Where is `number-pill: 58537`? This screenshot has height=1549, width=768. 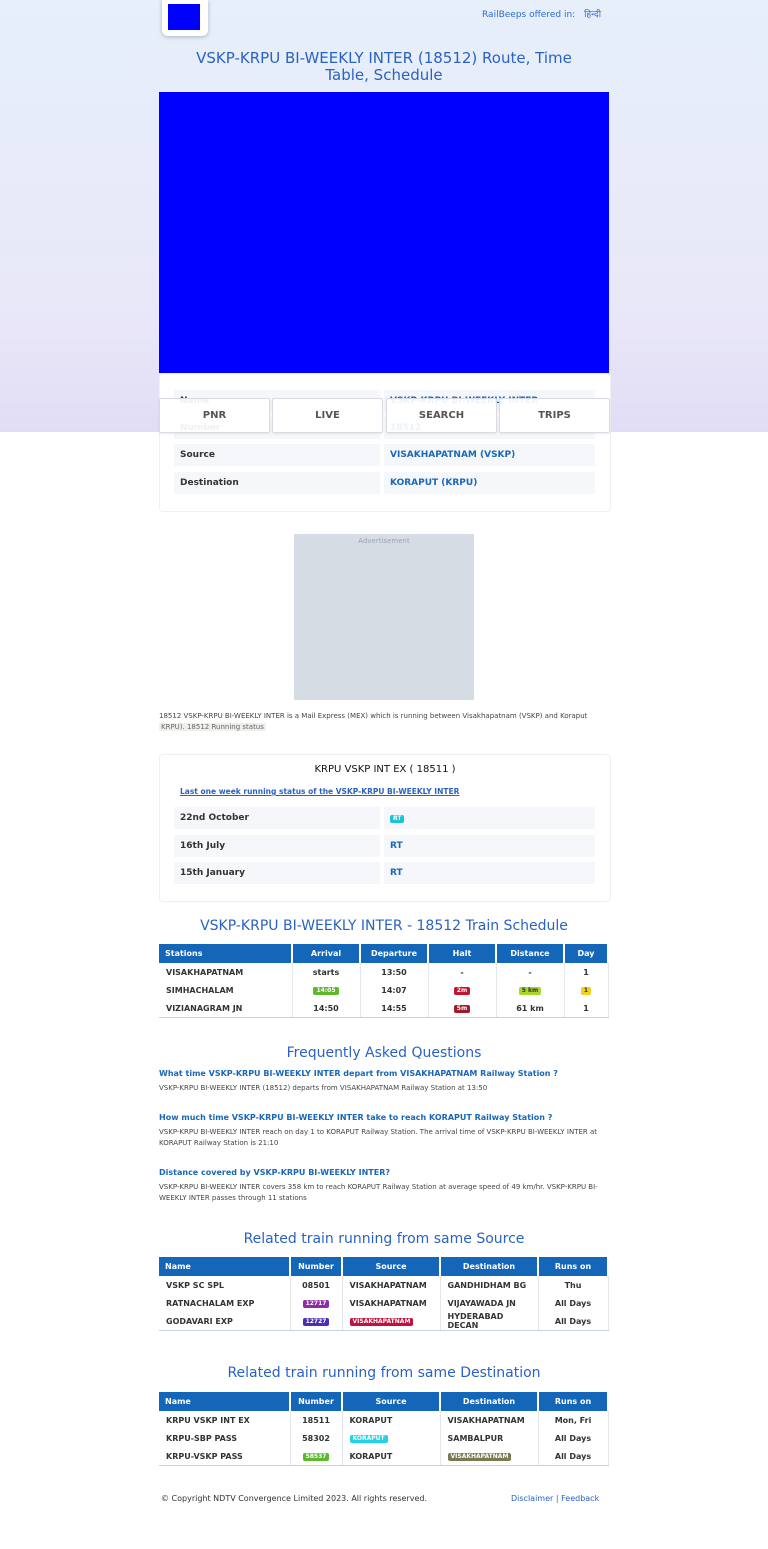
number-pill: 58537 is located at coordinates (316, 1457).